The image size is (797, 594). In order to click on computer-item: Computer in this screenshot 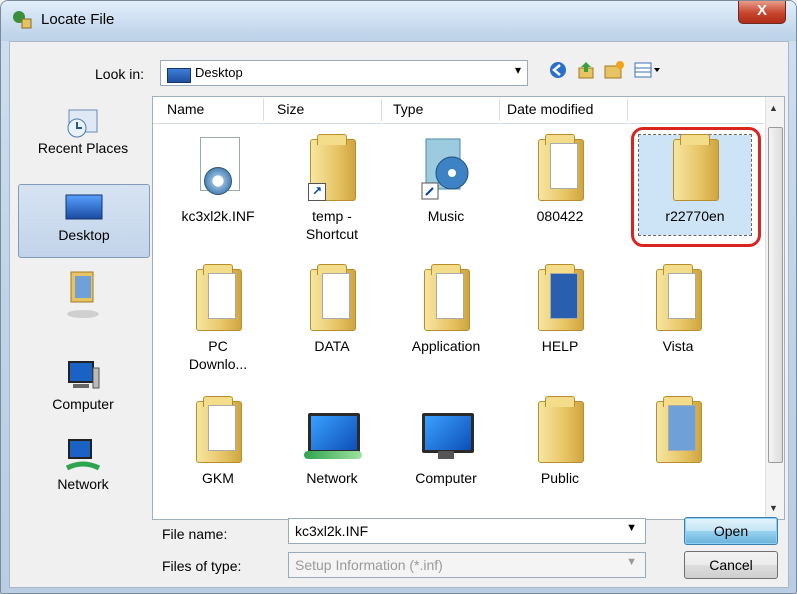, I will do `click(446, 442)`.